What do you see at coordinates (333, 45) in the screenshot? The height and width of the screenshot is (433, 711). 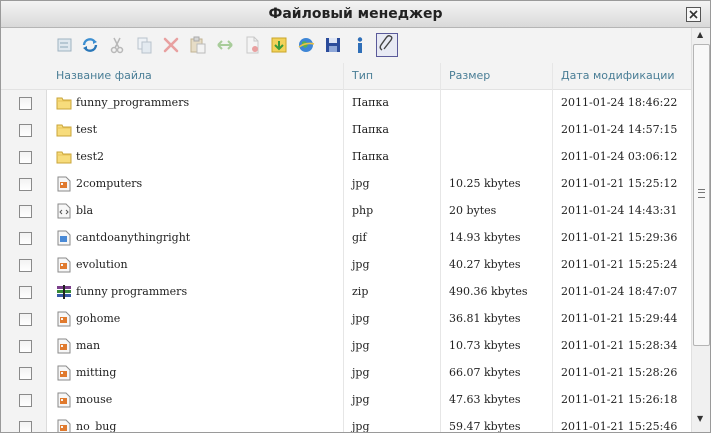 I see `save-button` at bounding box center [333, 45].